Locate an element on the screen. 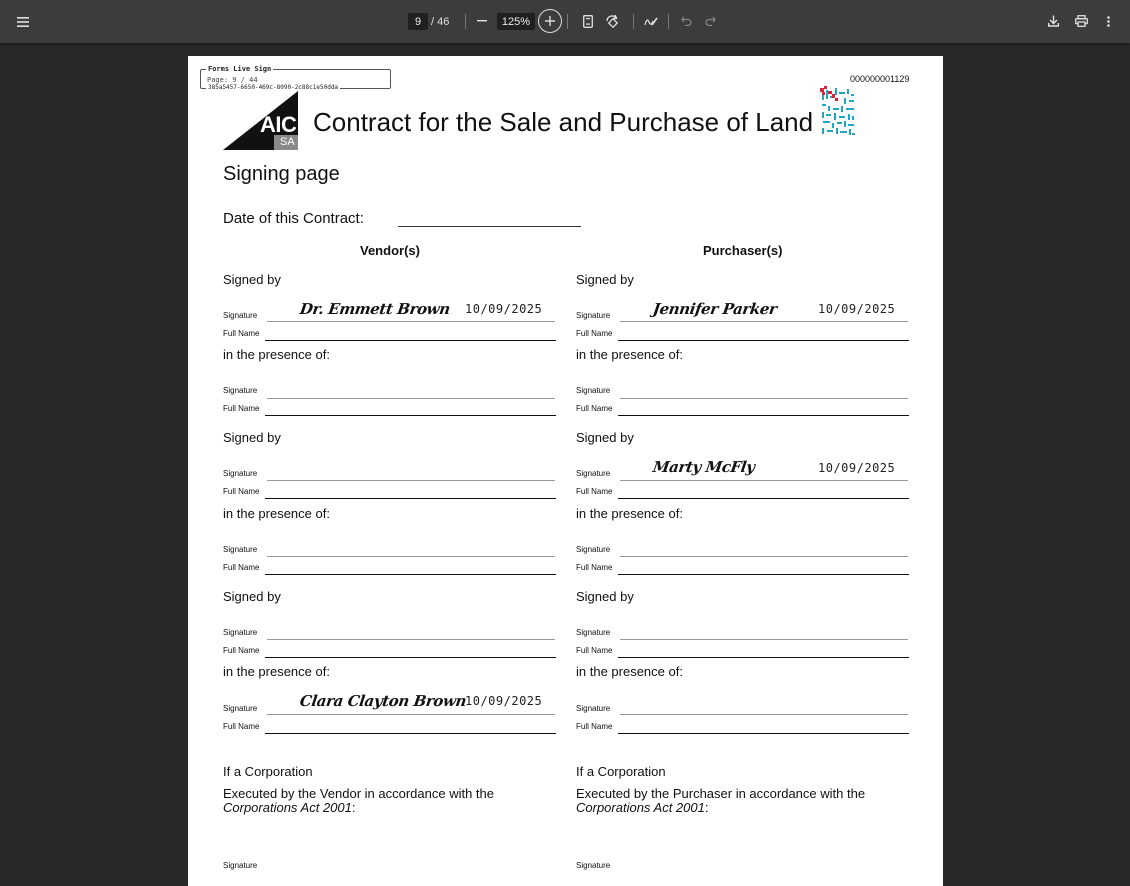 The height and width of the screenshot is (886, 1130). vendor-corporations-act: Corporations Act 2001: is located at coordinates (289, 807).